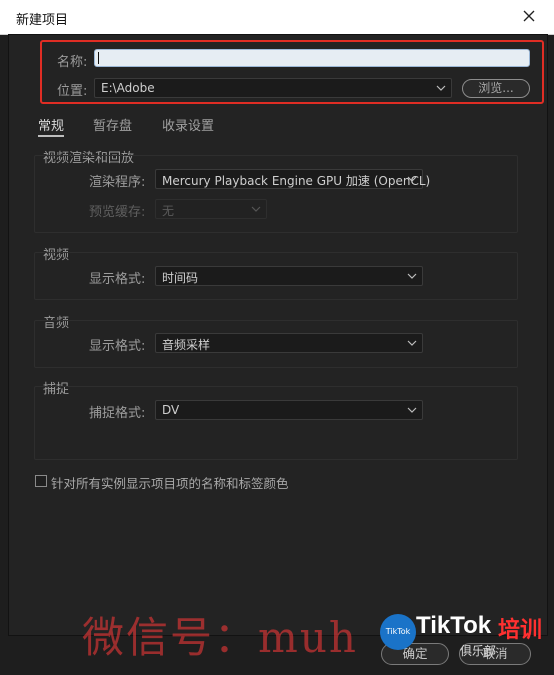 Image resolution: width=554 pixels, height=675 pixels. Describe the element at coordinates (289, 276) in the screenshot. I see `video-format-select: 时间码` at that location.